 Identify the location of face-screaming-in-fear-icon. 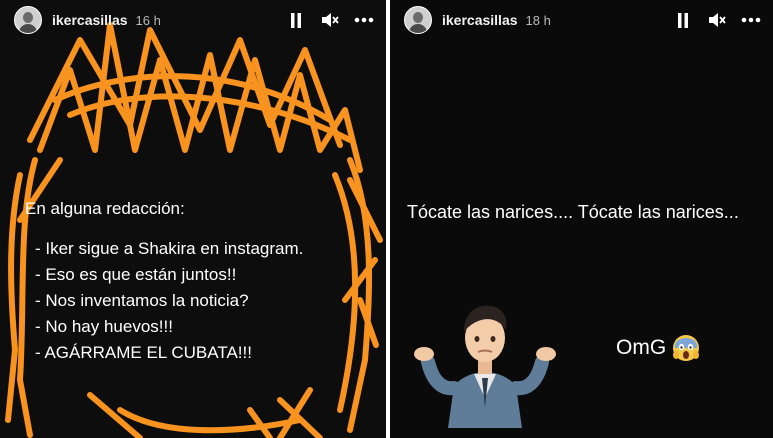
(686, 348).